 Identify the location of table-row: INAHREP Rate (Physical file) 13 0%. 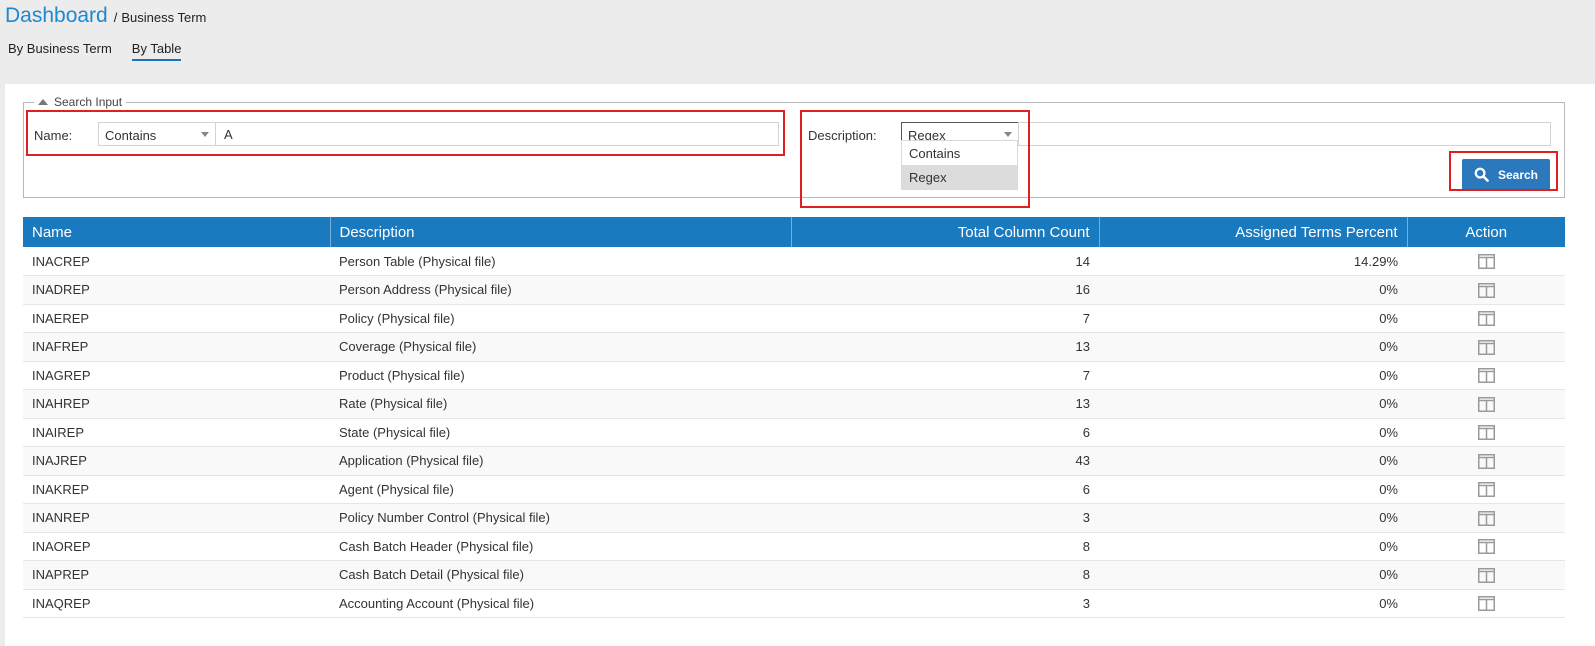
(794, 404).